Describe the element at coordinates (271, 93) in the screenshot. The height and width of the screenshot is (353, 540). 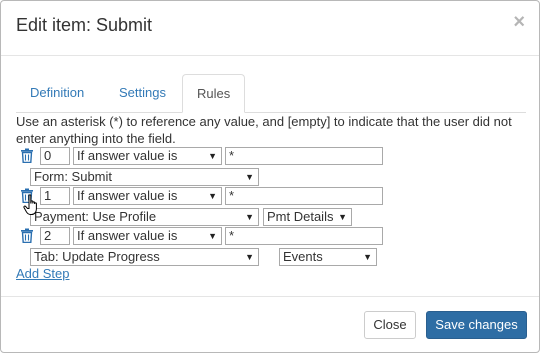
I see `tab-bar: Definition Settings Rules` at that location.